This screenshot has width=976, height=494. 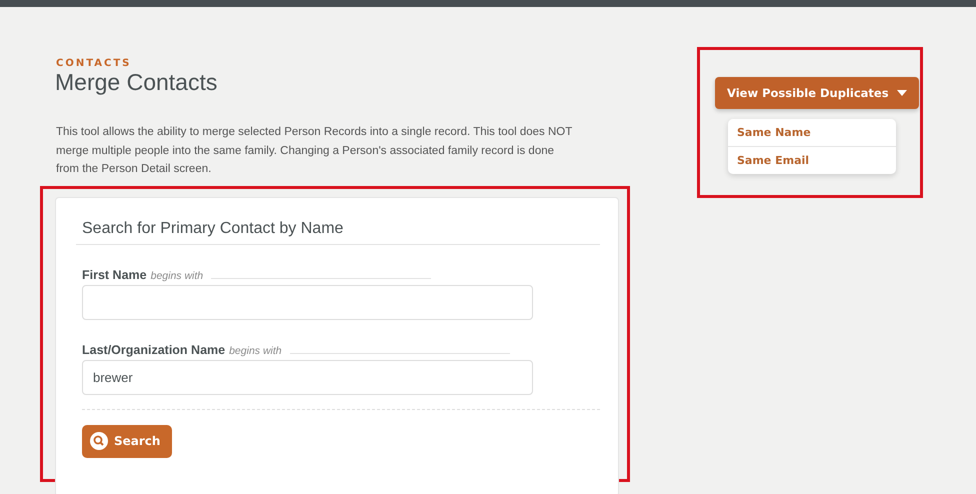 What do you see at coordinates (901, 93) in the screenshot?
I see `caret-icon` at bounding box center [901, 93].